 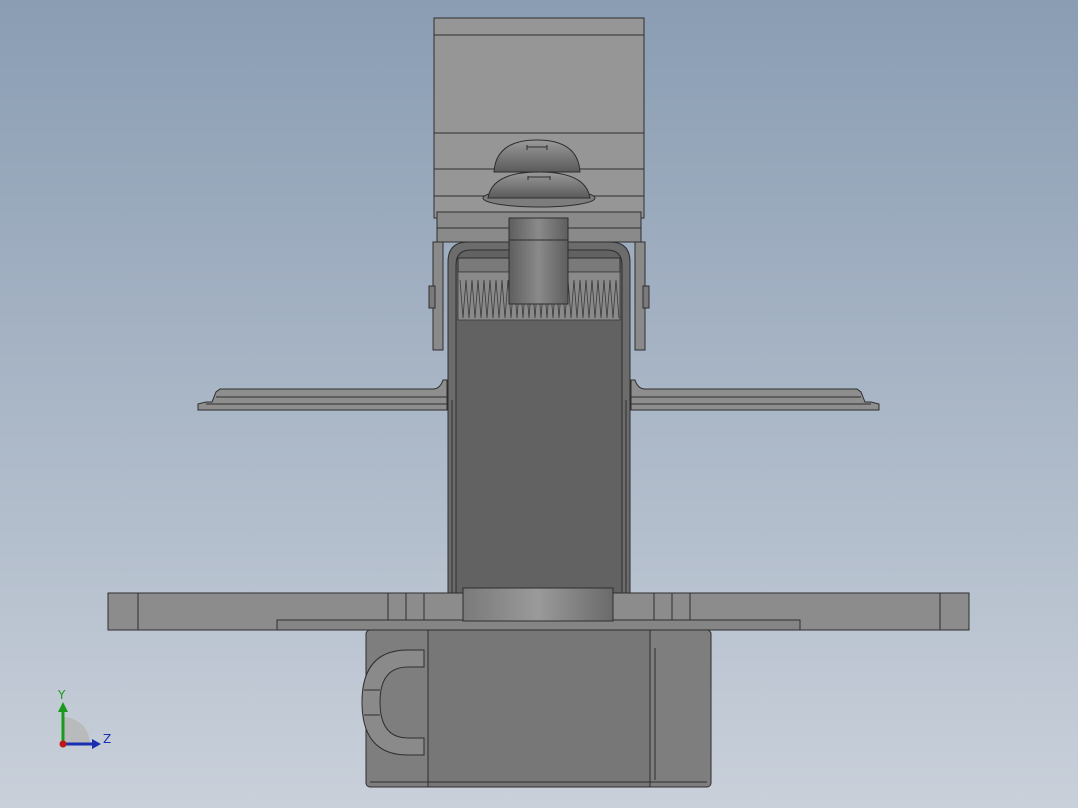 I want to click on triad-y-label: Y, so click(x=62, y=695).